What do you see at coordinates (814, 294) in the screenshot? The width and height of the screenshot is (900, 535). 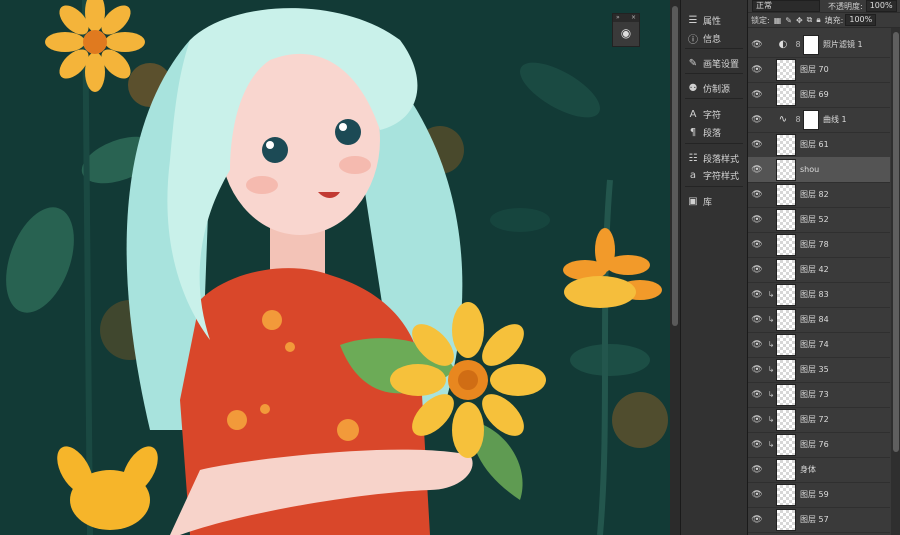 I see `layer-name: 图层 83` at bounding box center [814, 294].